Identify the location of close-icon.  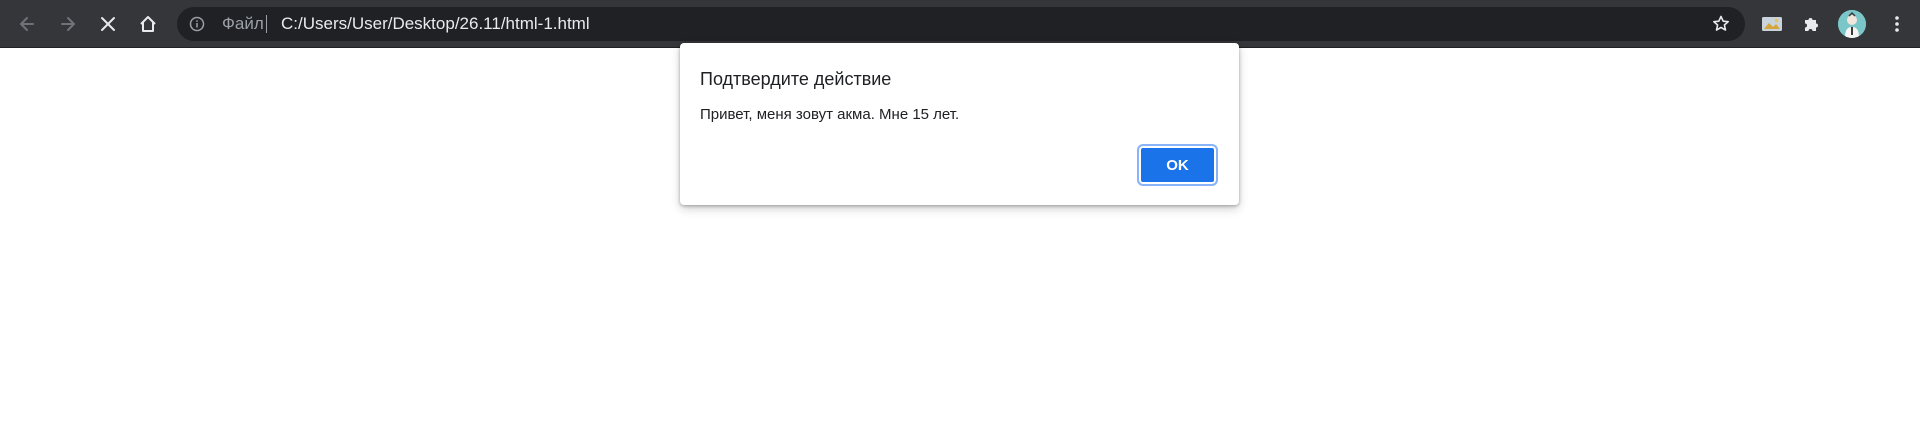
(108, 24).